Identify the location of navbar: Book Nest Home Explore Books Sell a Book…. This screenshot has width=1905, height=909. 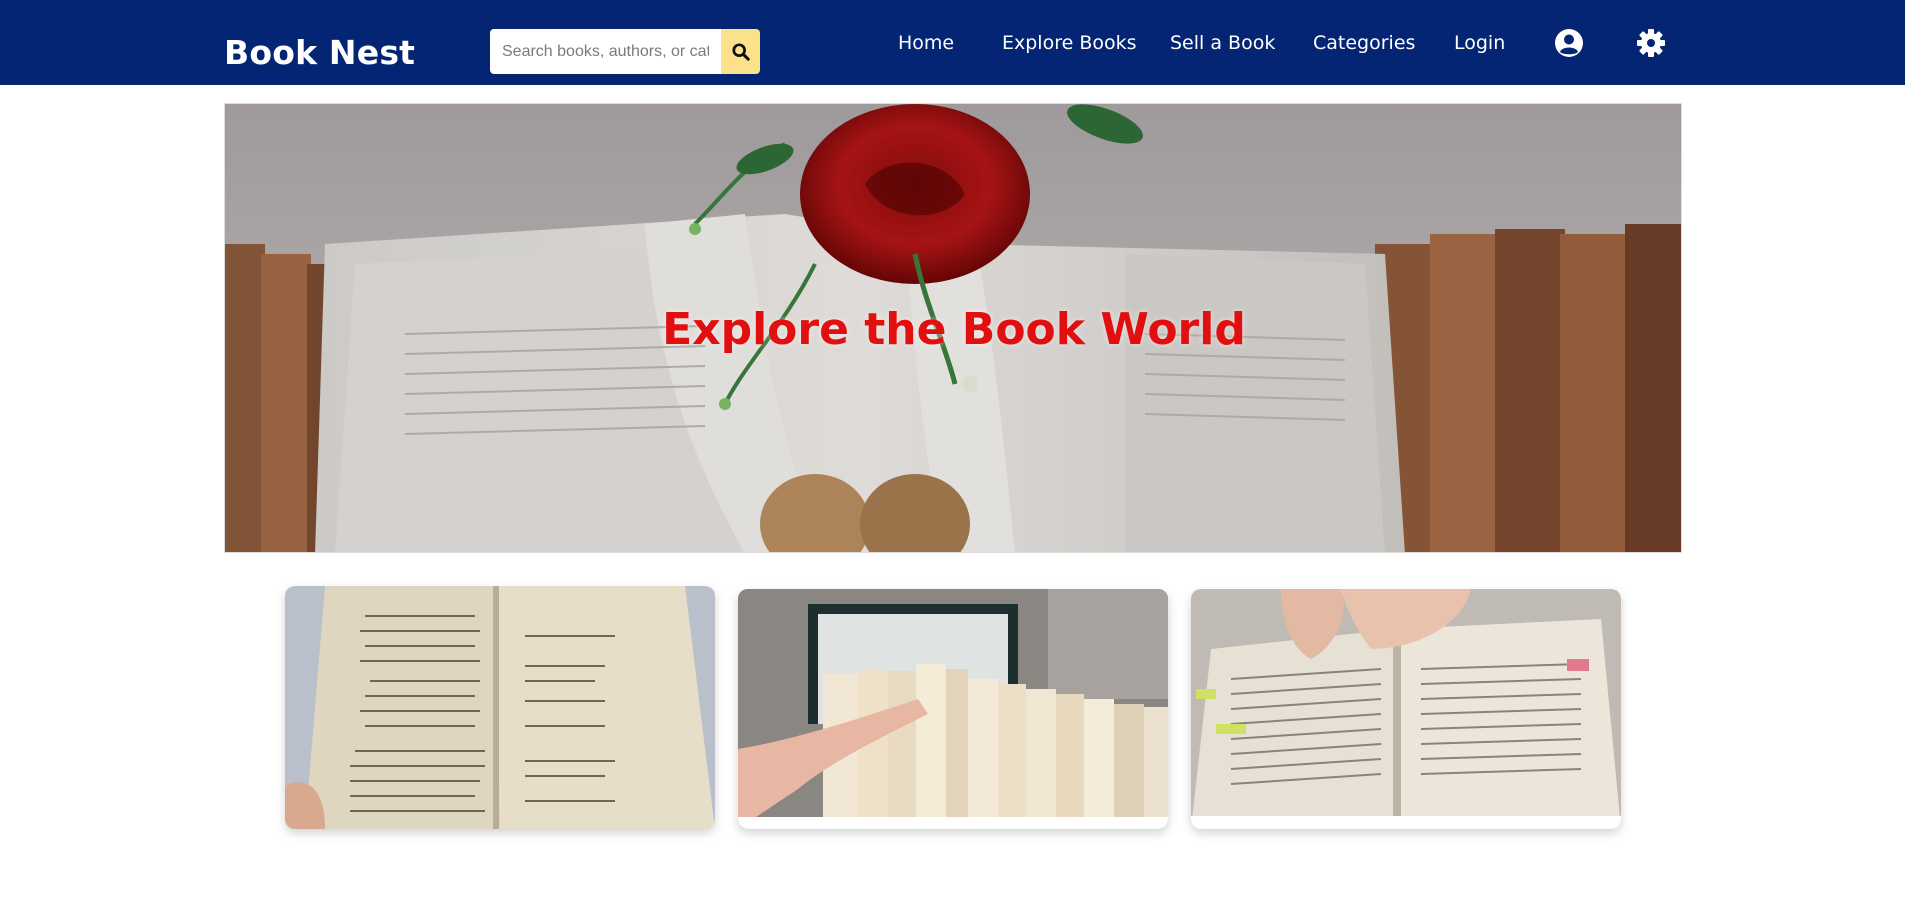
(952, 42).